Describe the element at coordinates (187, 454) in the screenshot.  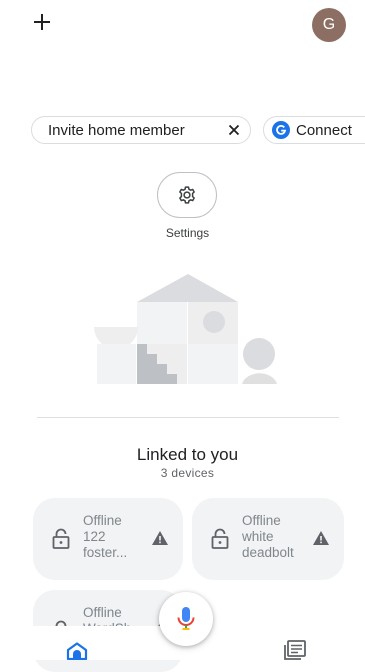
I see `linked-section-title: Linked to you` at that location.